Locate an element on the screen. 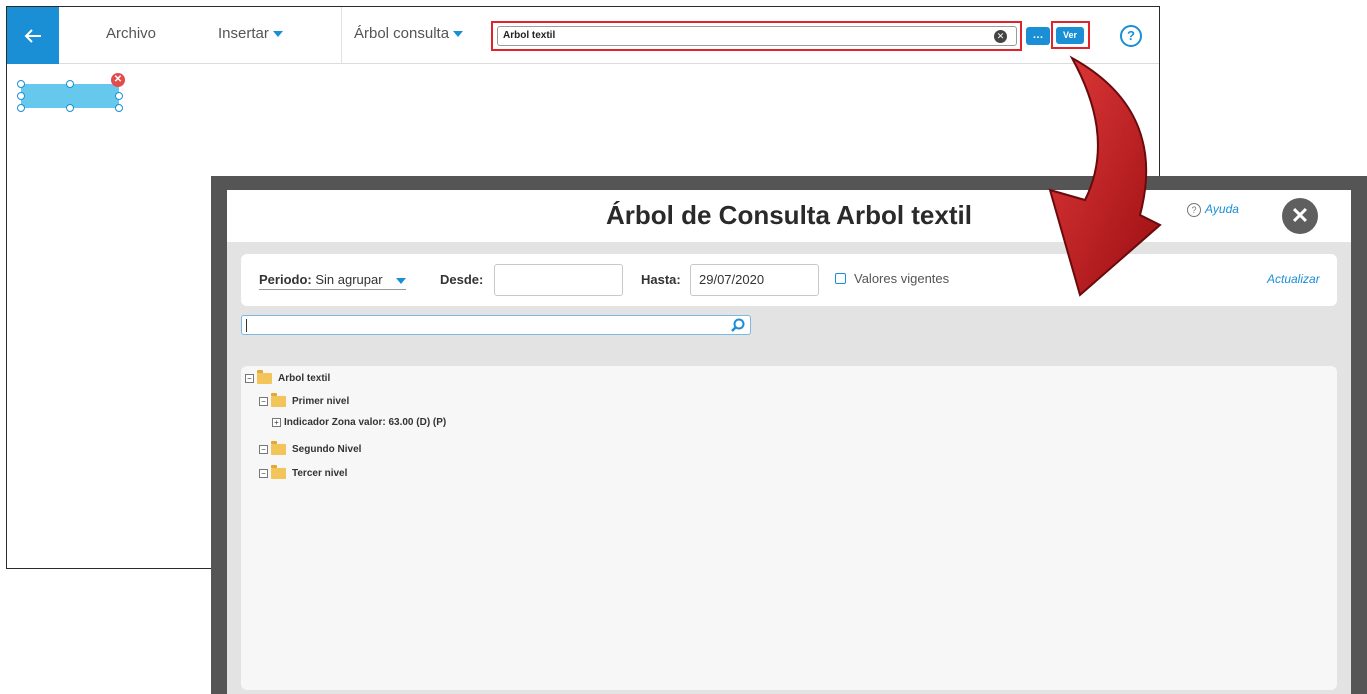  actualizar-link: Actualizar is located at coordinates (1293, 279).